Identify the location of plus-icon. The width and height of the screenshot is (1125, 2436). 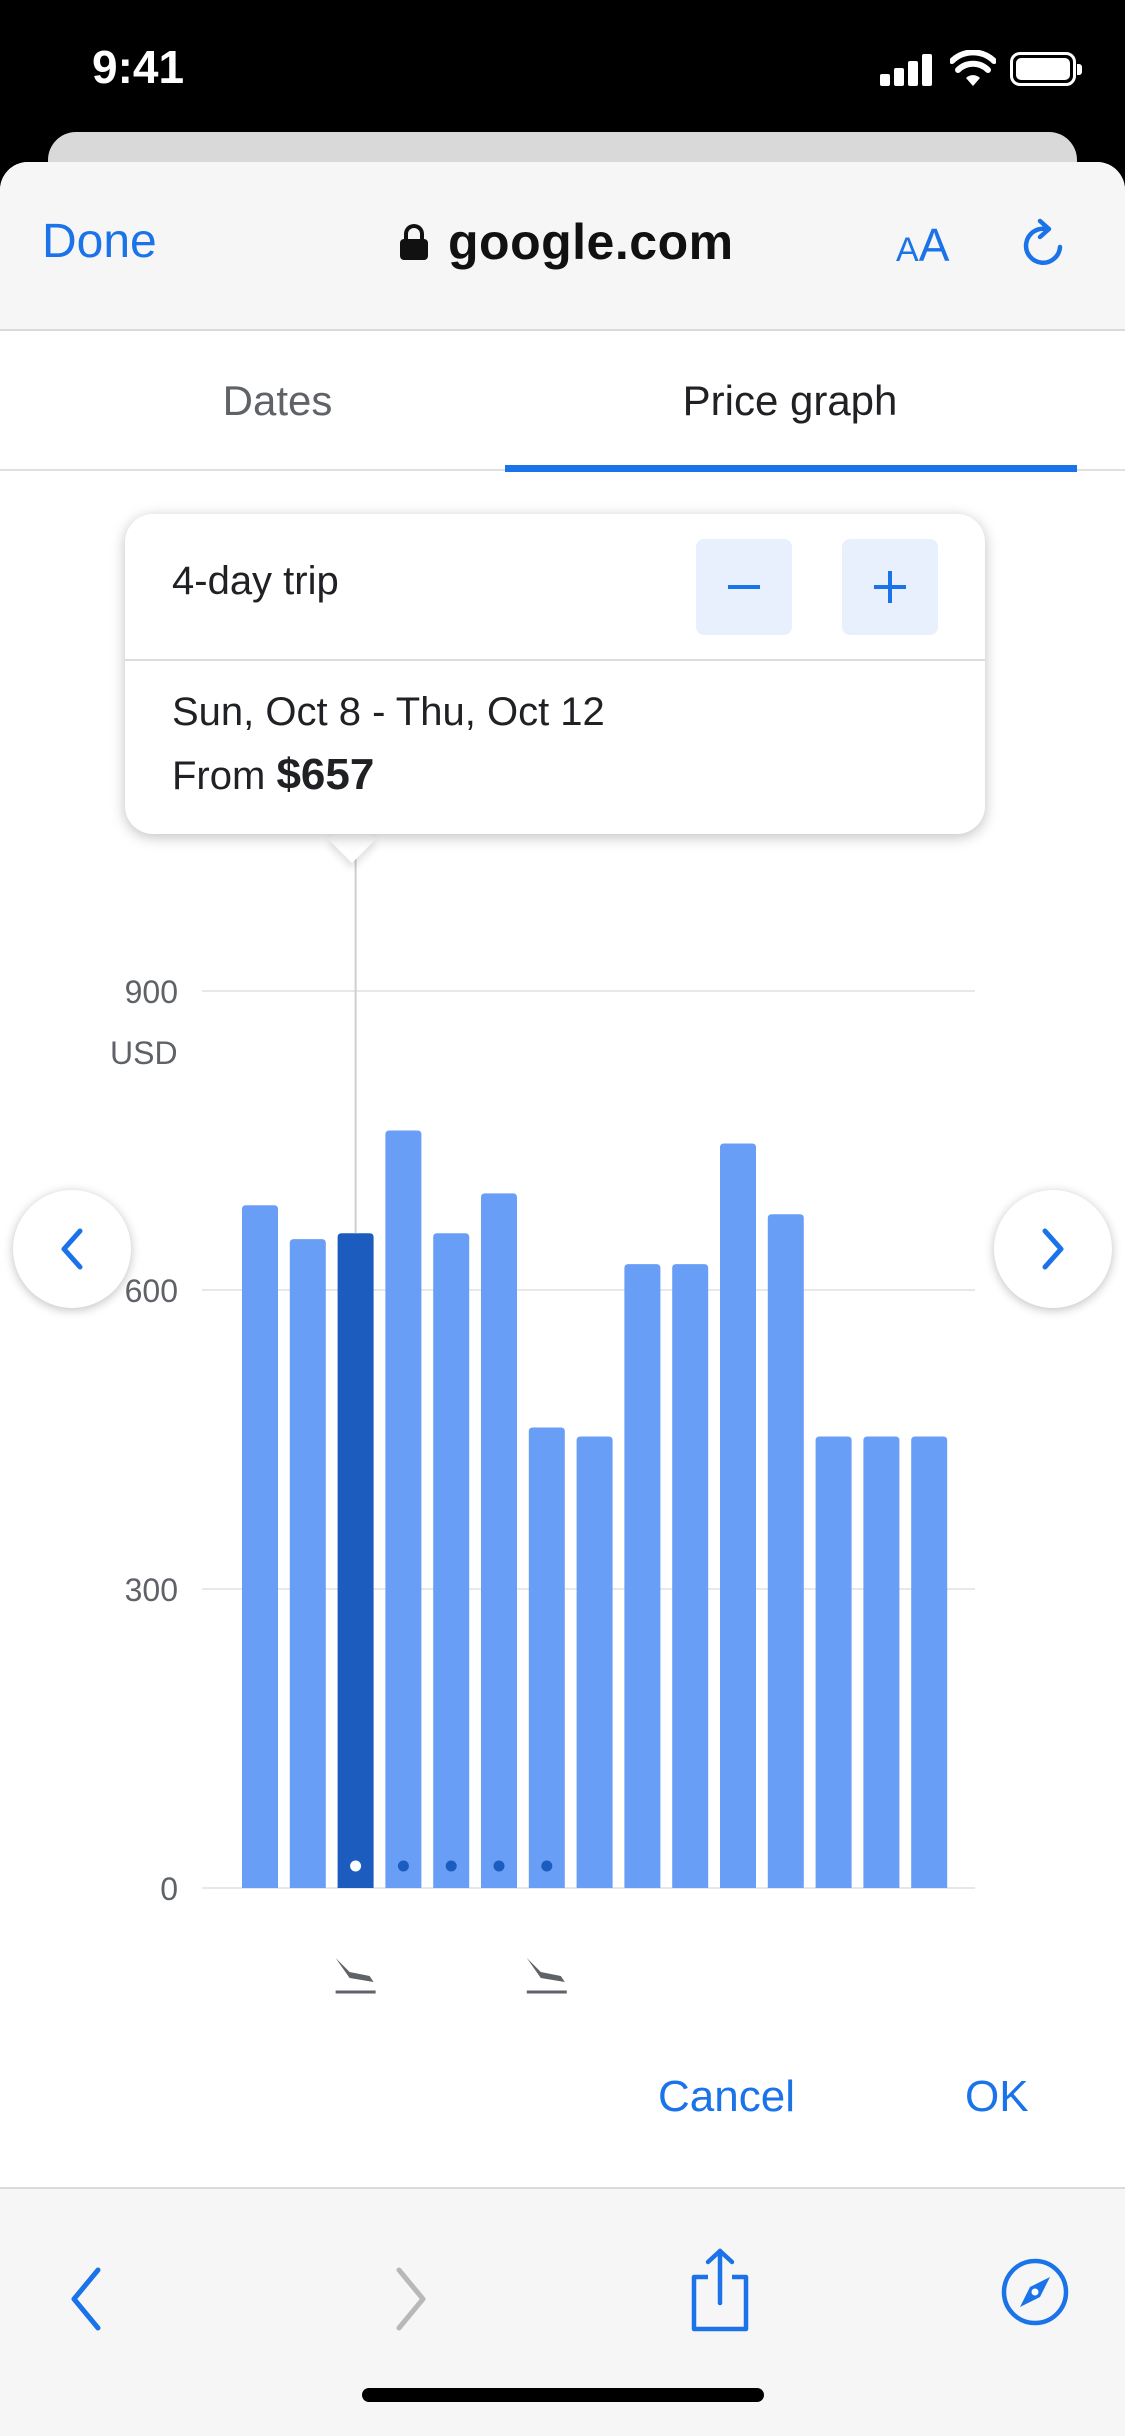
(890, 587).